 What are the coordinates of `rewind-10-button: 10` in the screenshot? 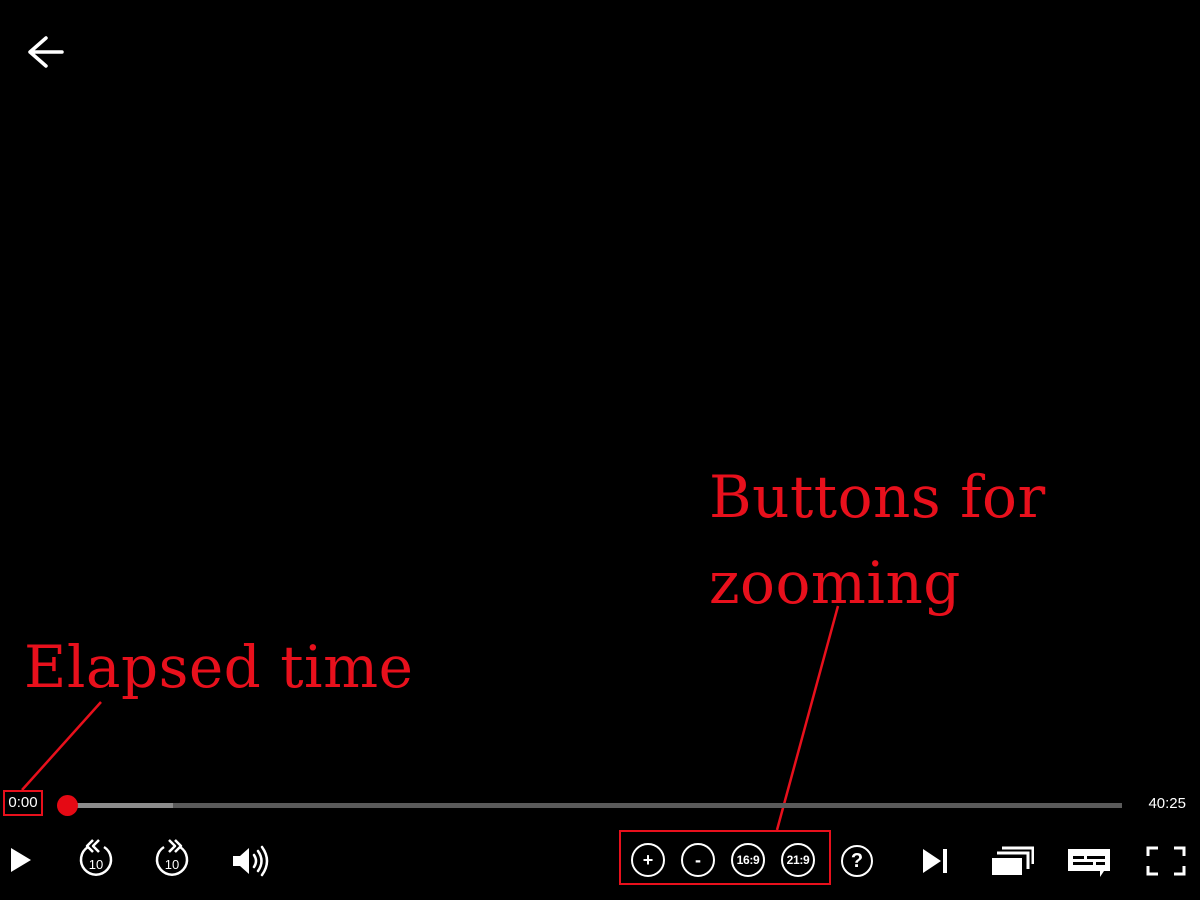 It's located at (96, 859).